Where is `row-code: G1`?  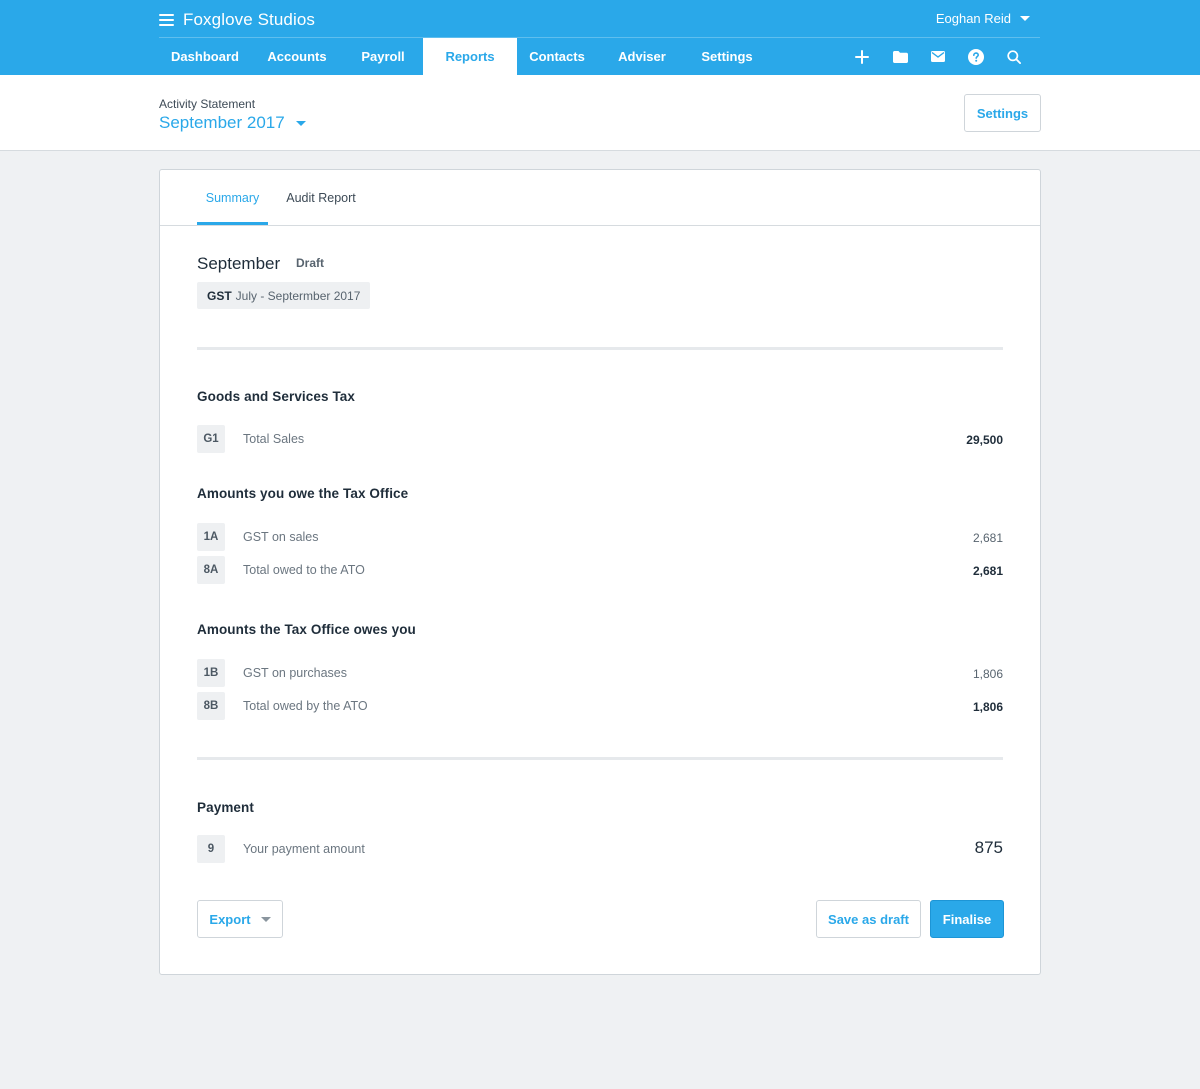 row-code: G1 is located at coordinates (211, 439).